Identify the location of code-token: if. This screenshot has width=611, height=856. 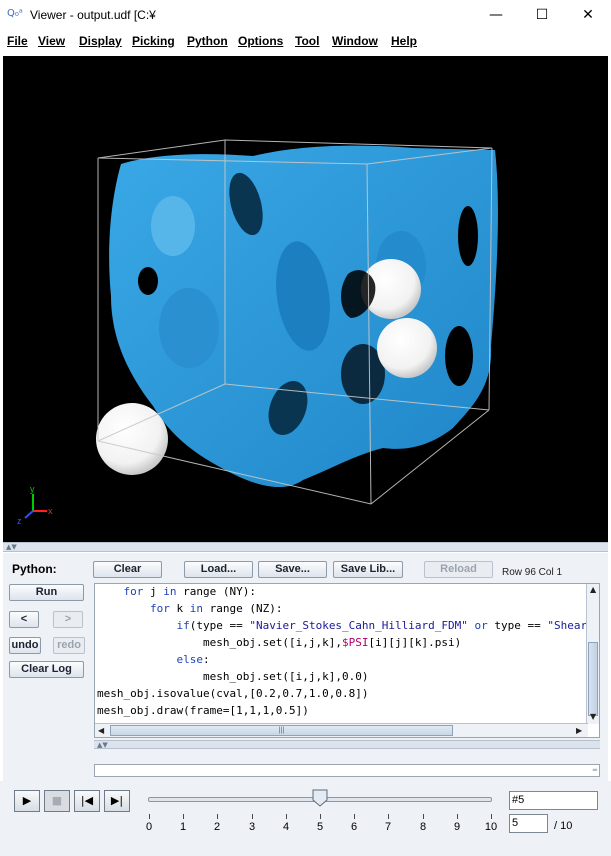
(183, 625).